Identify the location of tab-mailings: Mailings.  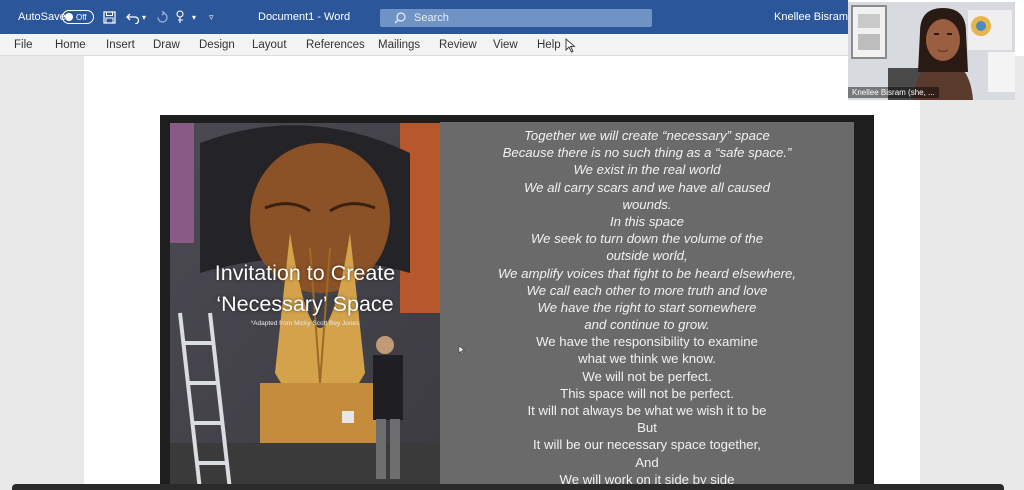
(399, 45).